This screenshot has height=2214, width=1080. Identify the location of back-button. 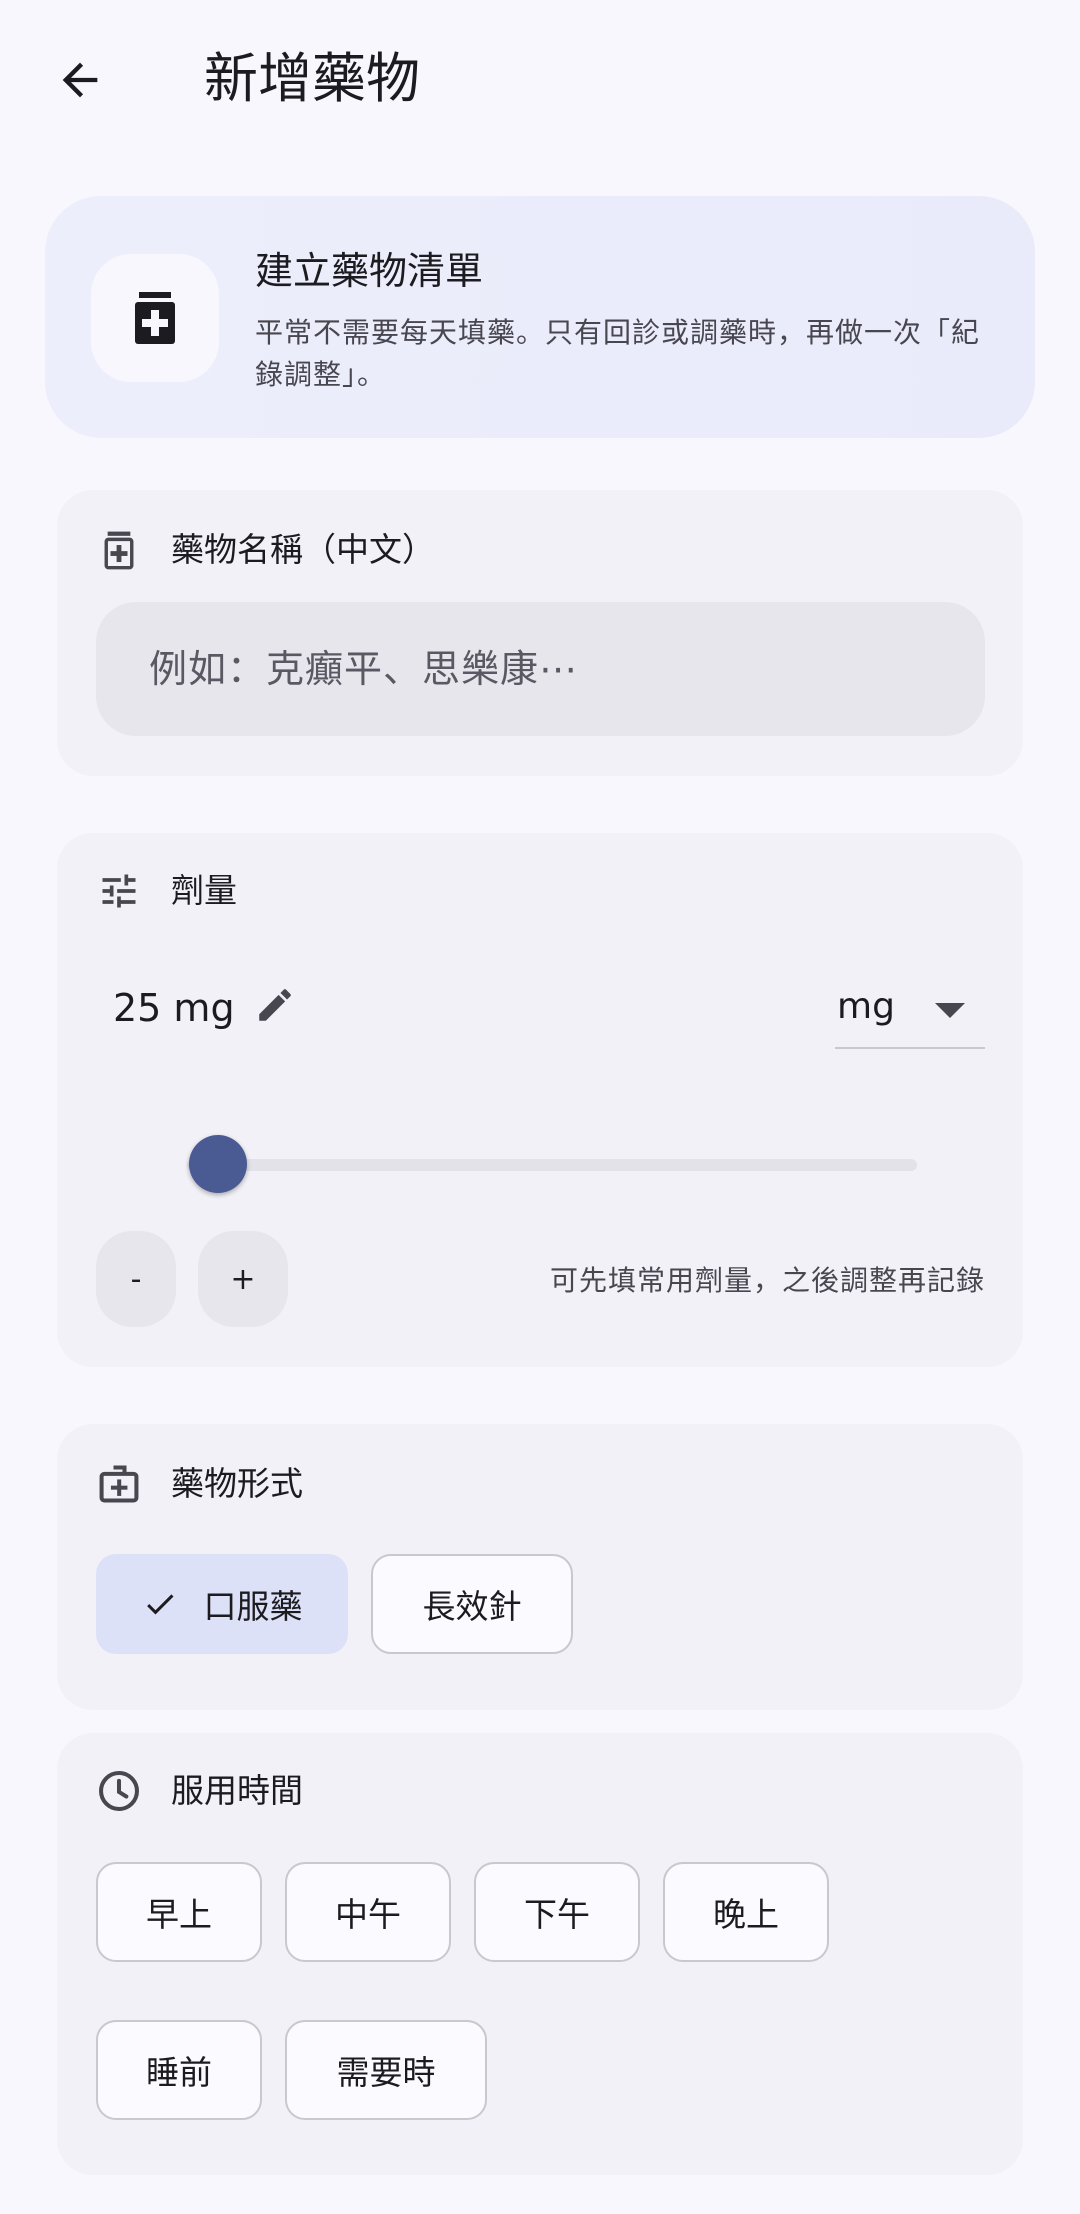
(80, 80).